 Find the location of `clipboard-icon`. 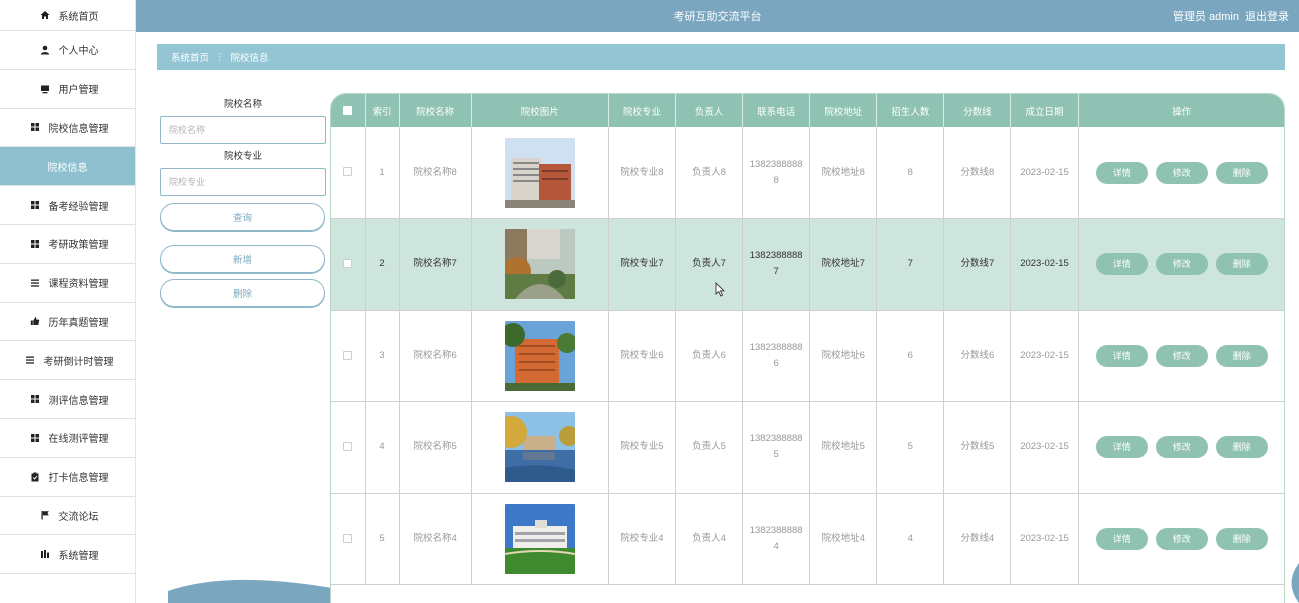

clipboard-icon is located at coordinates (35, 477).